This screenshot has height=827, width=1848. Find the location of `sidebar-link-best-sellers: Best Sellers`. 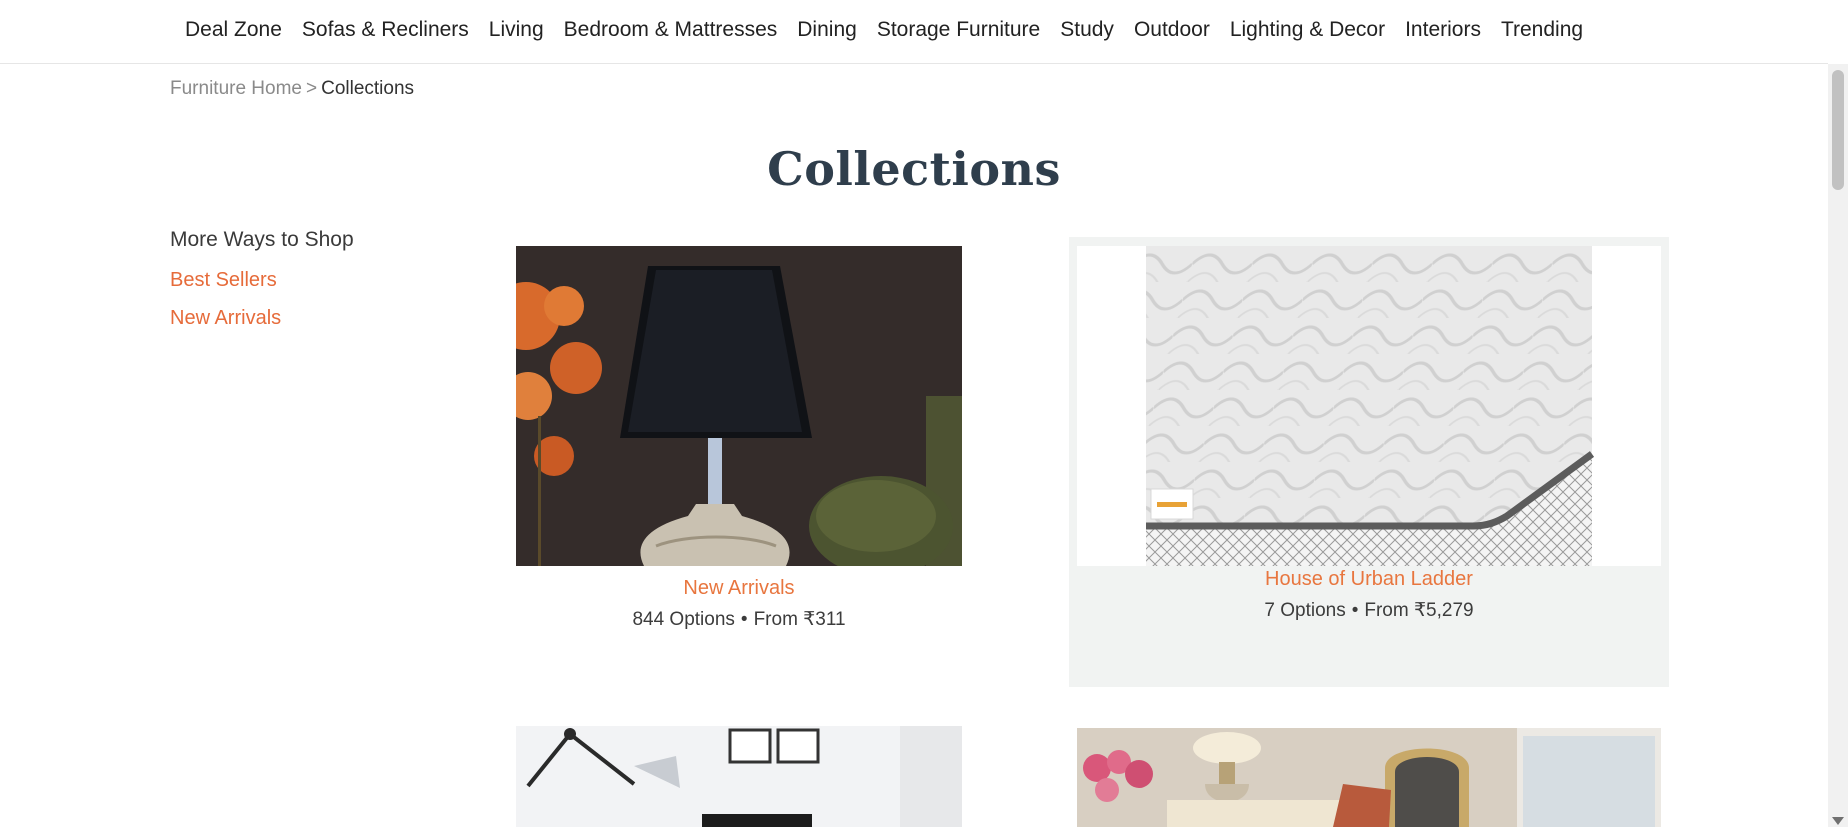

sidebar-link-best-sellers: Best Sellers is located at coordinates (310, 280).